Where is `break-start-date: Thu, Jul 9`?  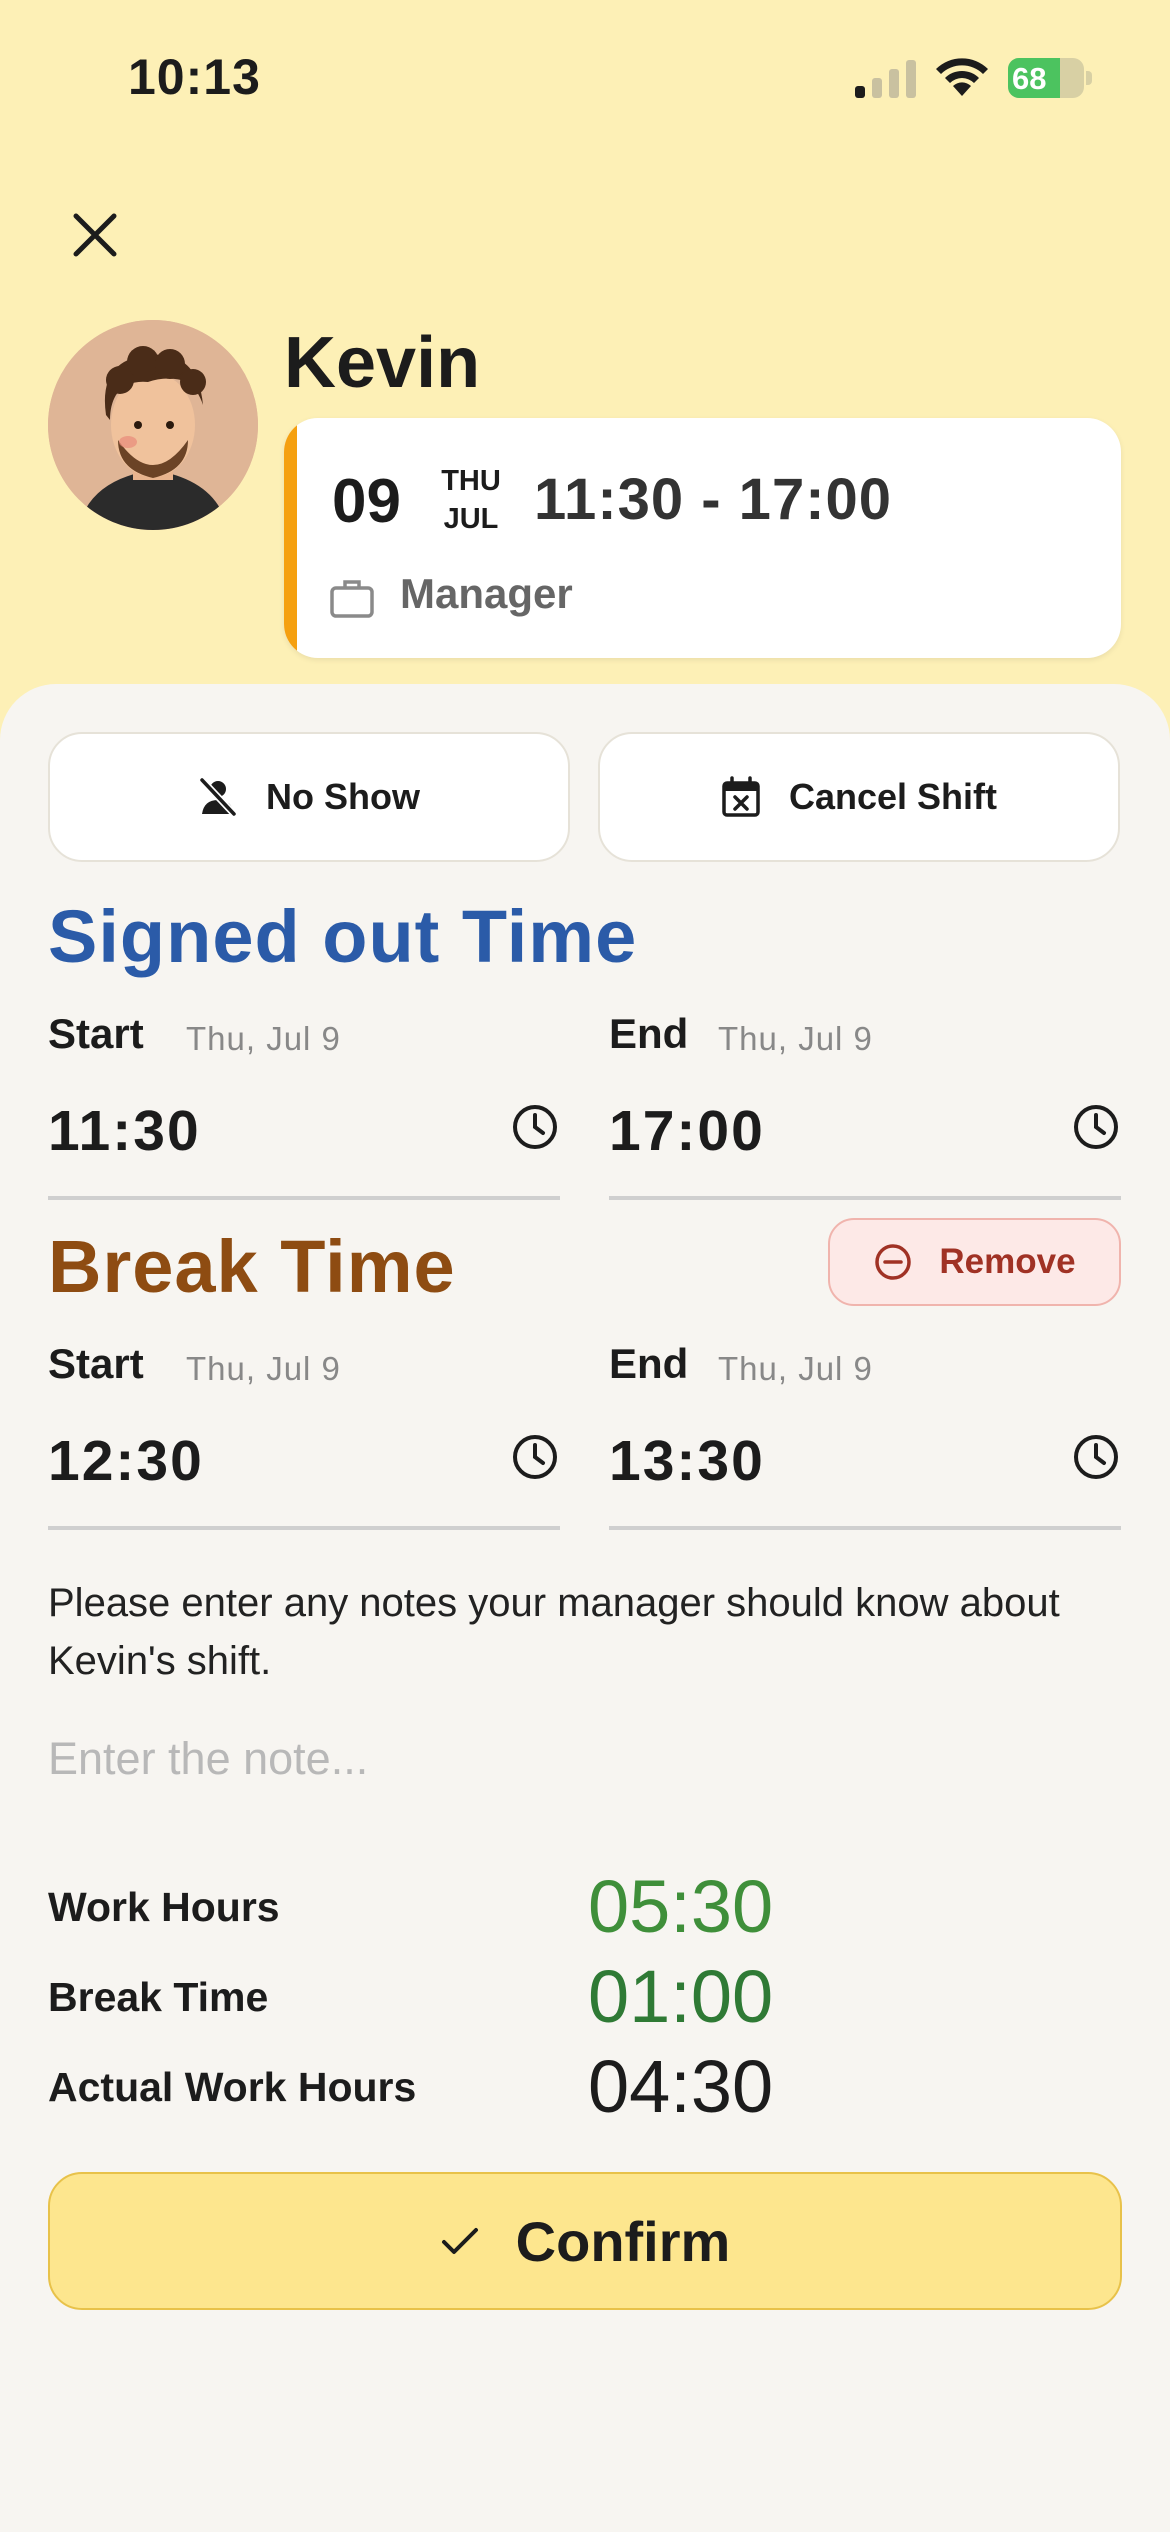 break-start-date: Thu, Jul 9 is located at coordinates (263, 1368).